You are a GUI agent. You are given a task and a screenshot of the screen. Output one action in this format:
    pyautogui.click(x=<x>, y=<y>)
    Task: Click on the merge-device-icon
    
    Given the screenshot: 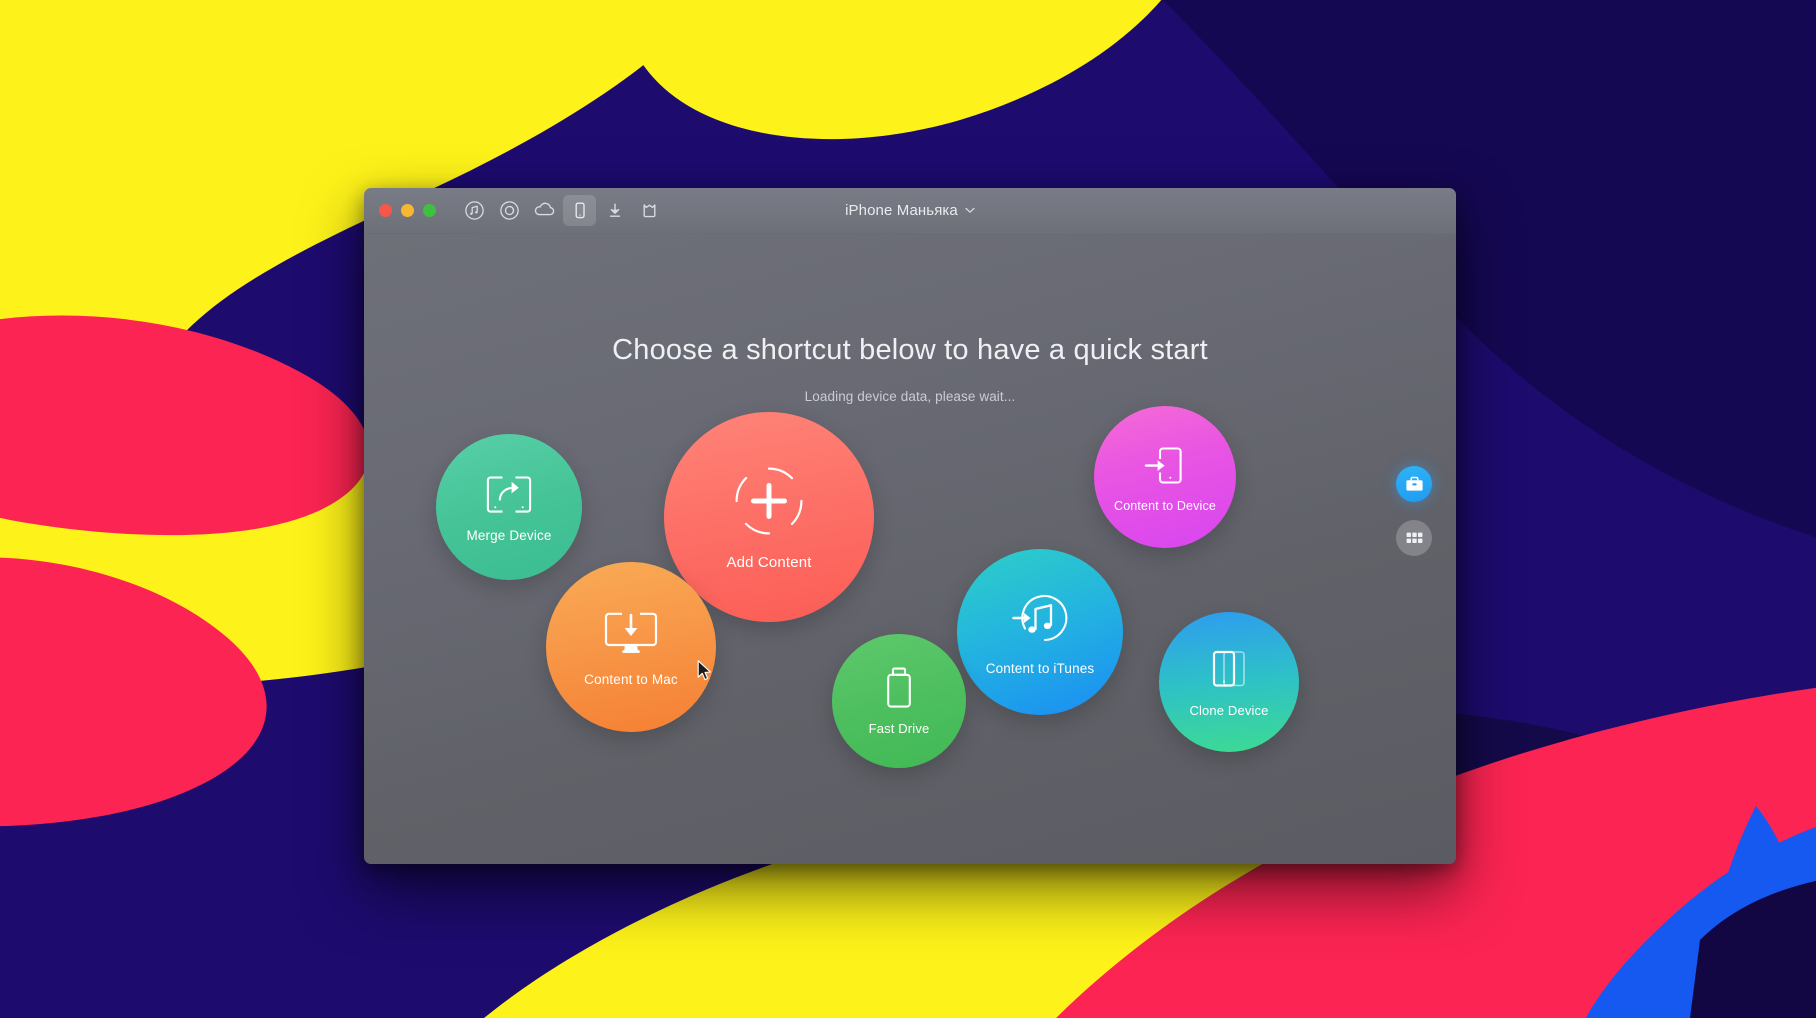 What is the action you would take?
    pyautogui.click(x=509, y=495)
    